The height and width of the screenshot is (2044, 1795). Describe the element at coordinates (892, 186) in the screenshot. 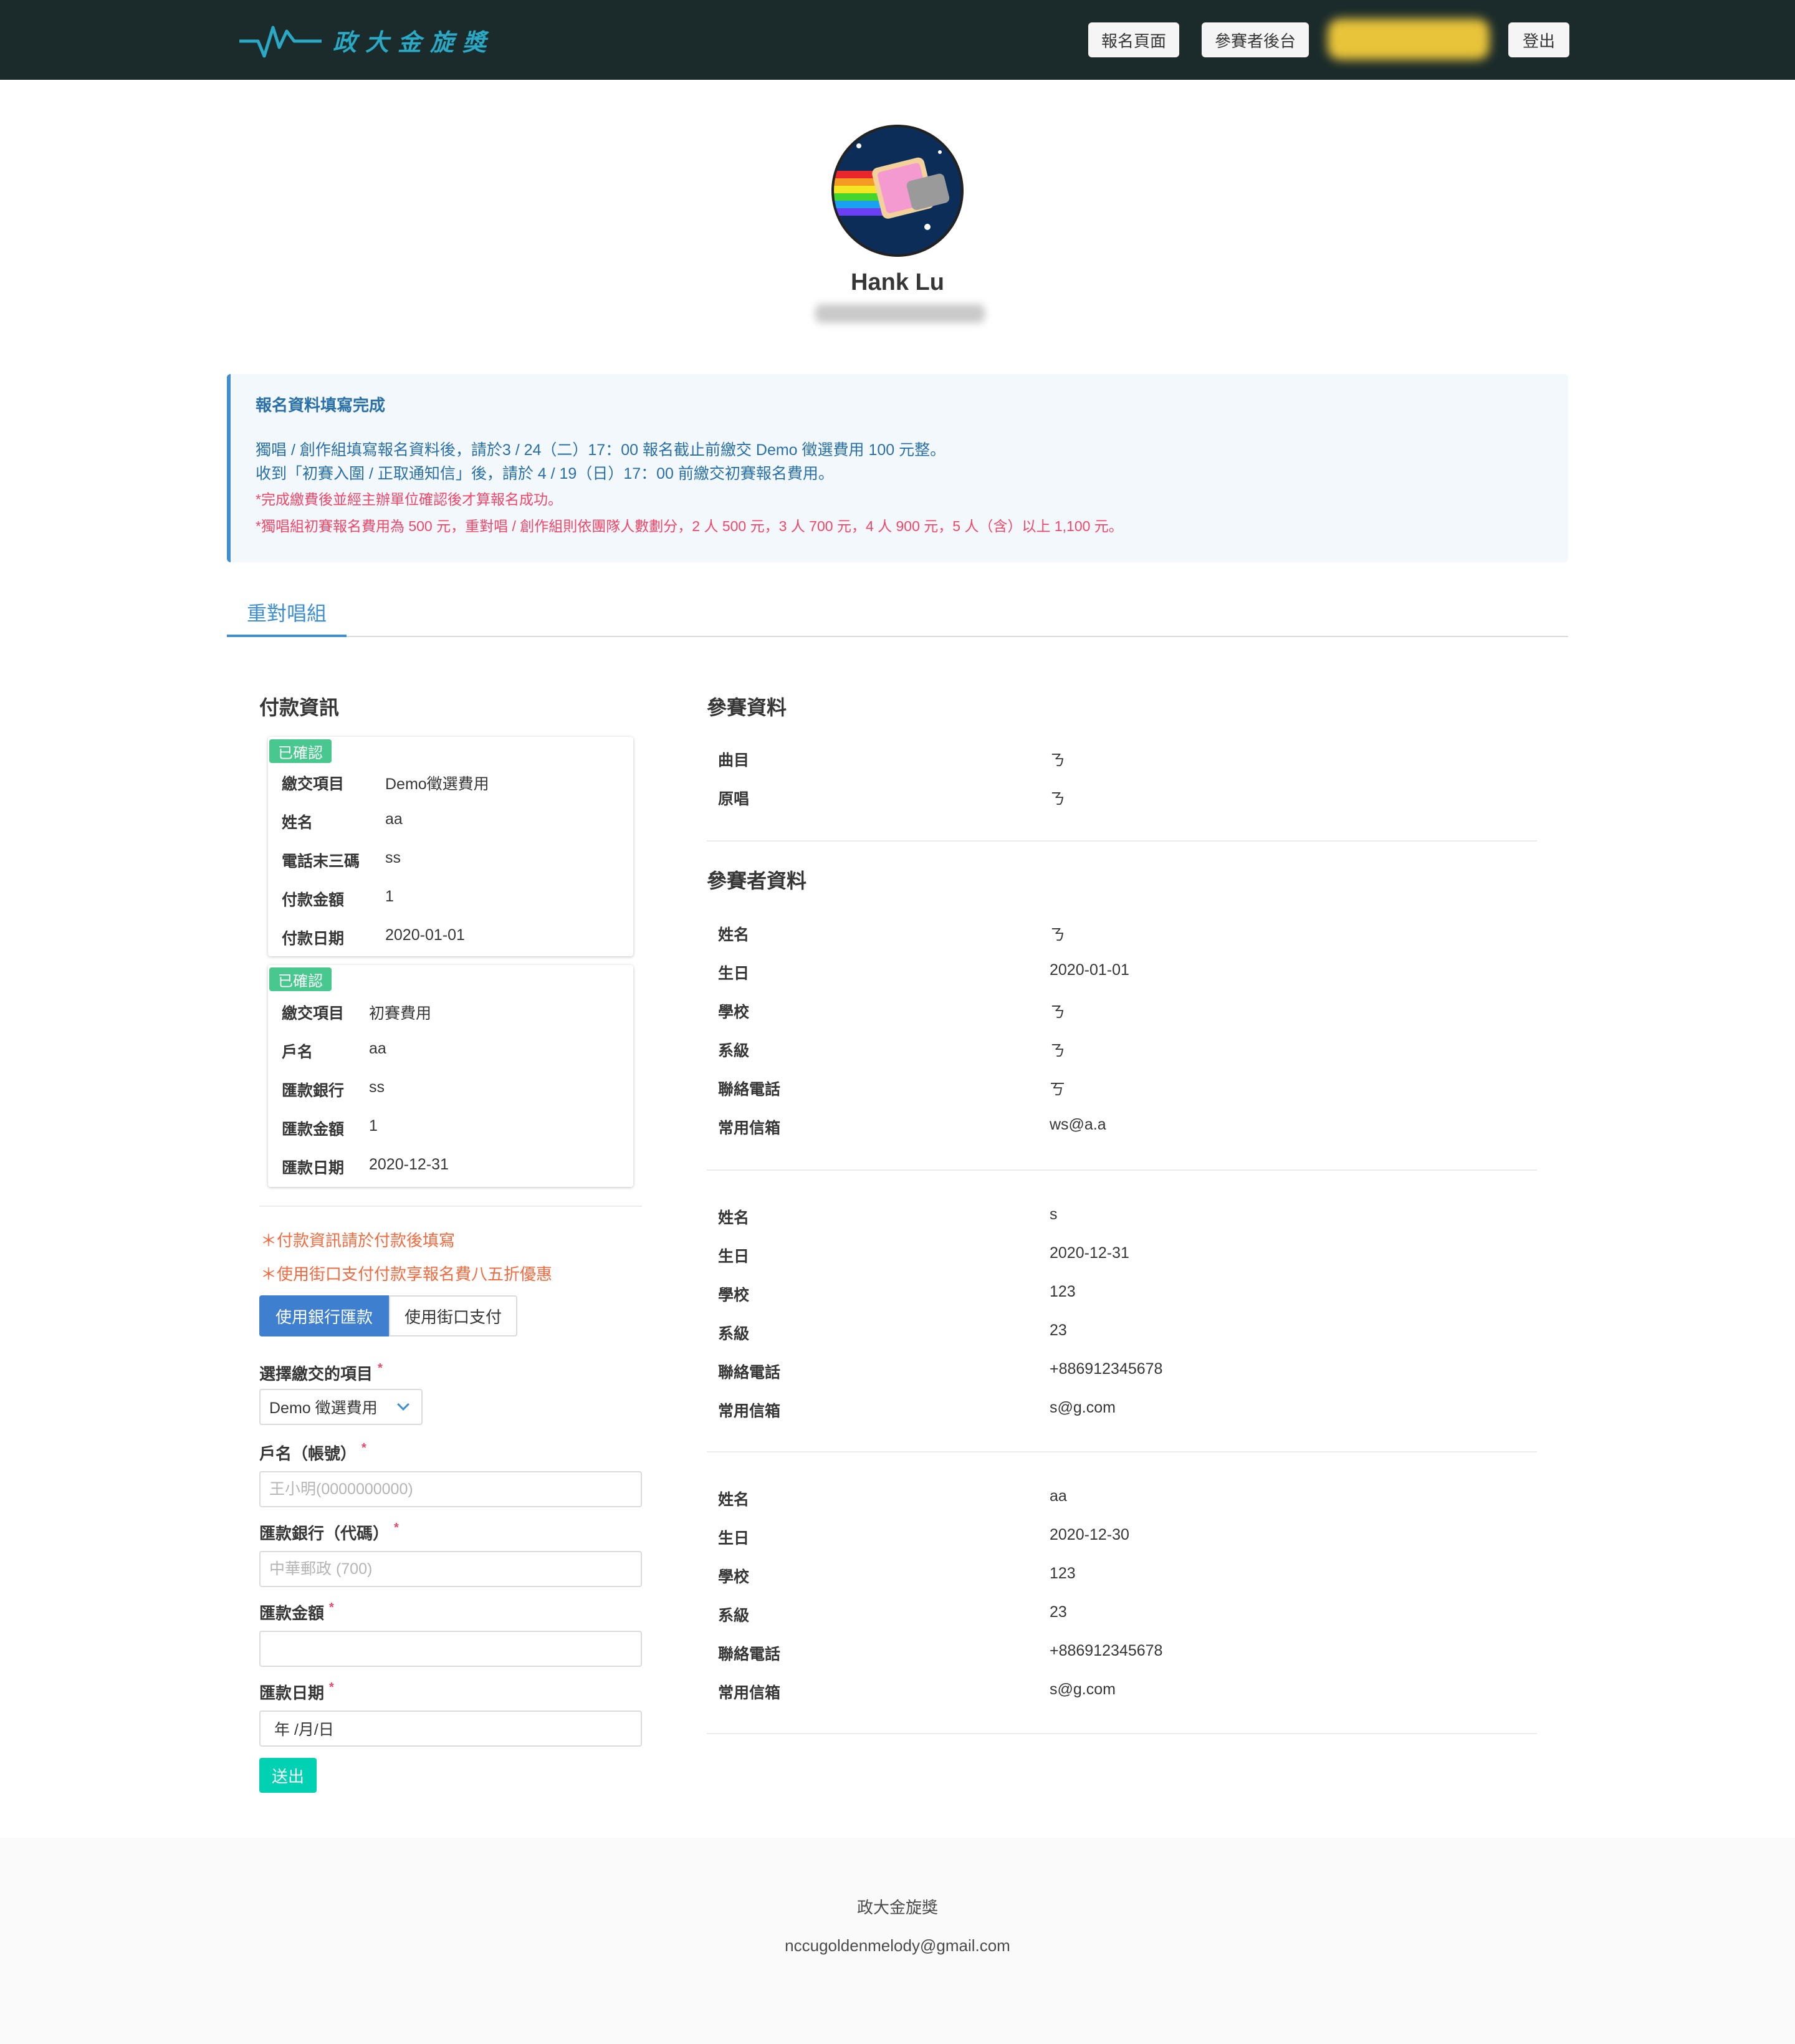

I see `nyan-cat-icon` at that location.